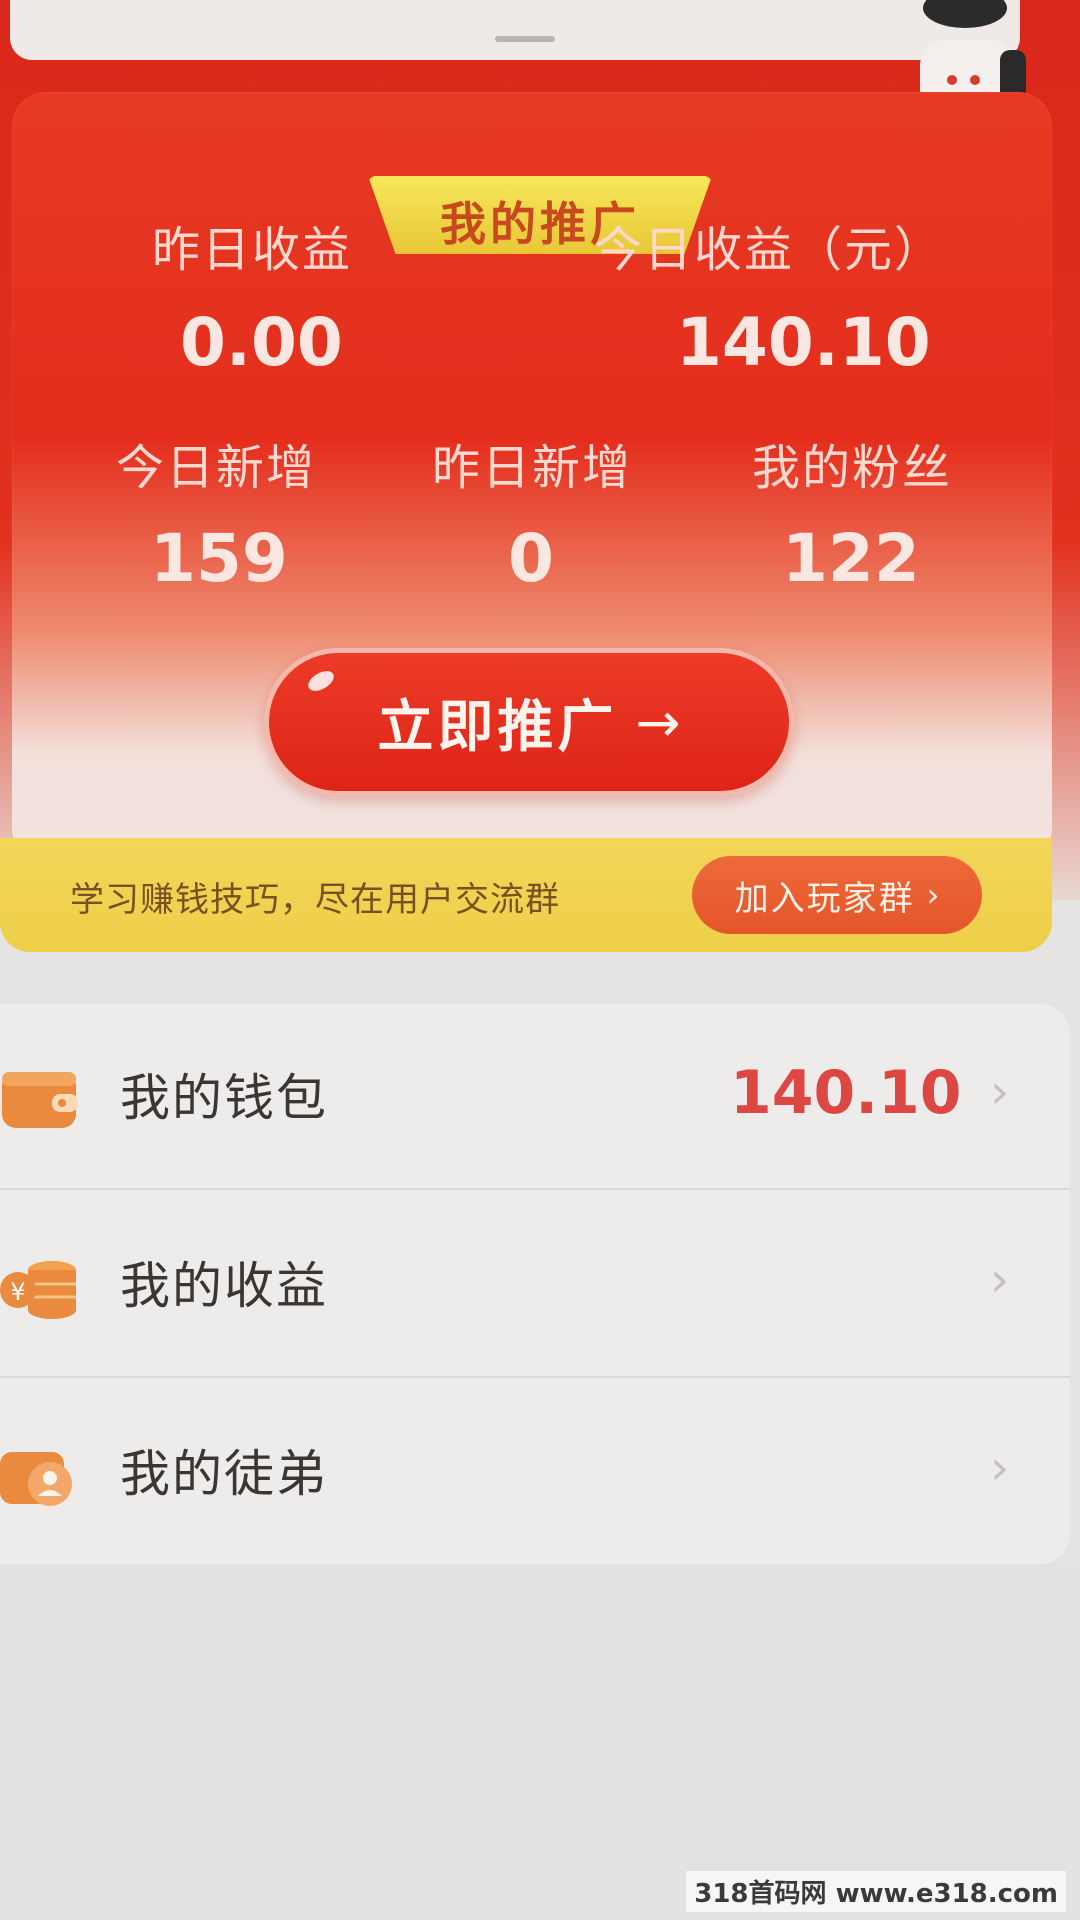 The image size is (1080, 1920). Describe the element at coordinates (851, 558) in the screenshot. I see `fans-value: 122` at that location.